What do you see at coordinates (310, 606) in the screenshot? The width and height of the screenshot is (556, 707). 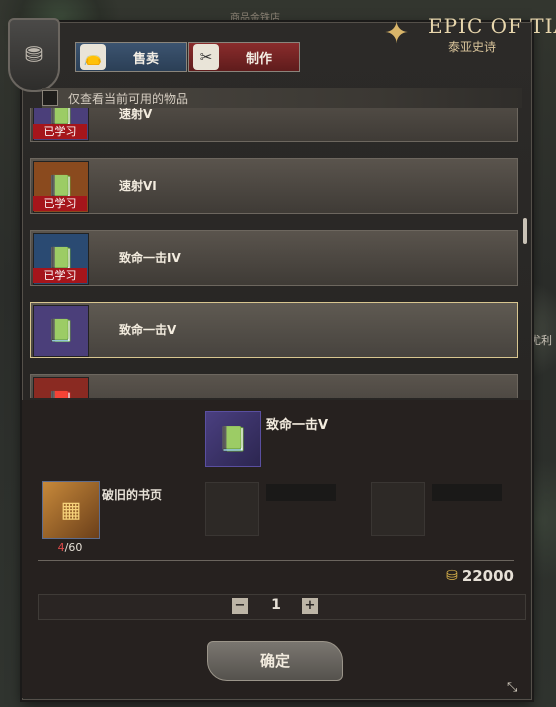 I see `increase-quantity-button: +` at bounding box center [310, 606].